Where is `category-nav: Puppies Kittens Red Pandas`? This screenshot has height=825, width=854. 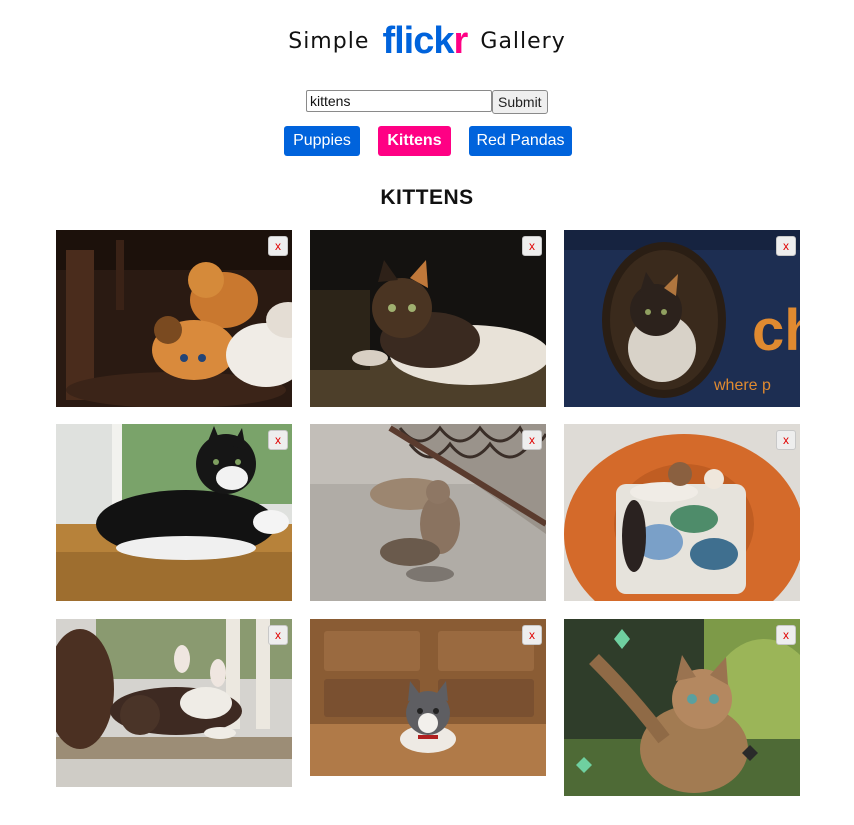
category-nav: Puppies Kittens Red Pandas is located at coordinates (427, 141).